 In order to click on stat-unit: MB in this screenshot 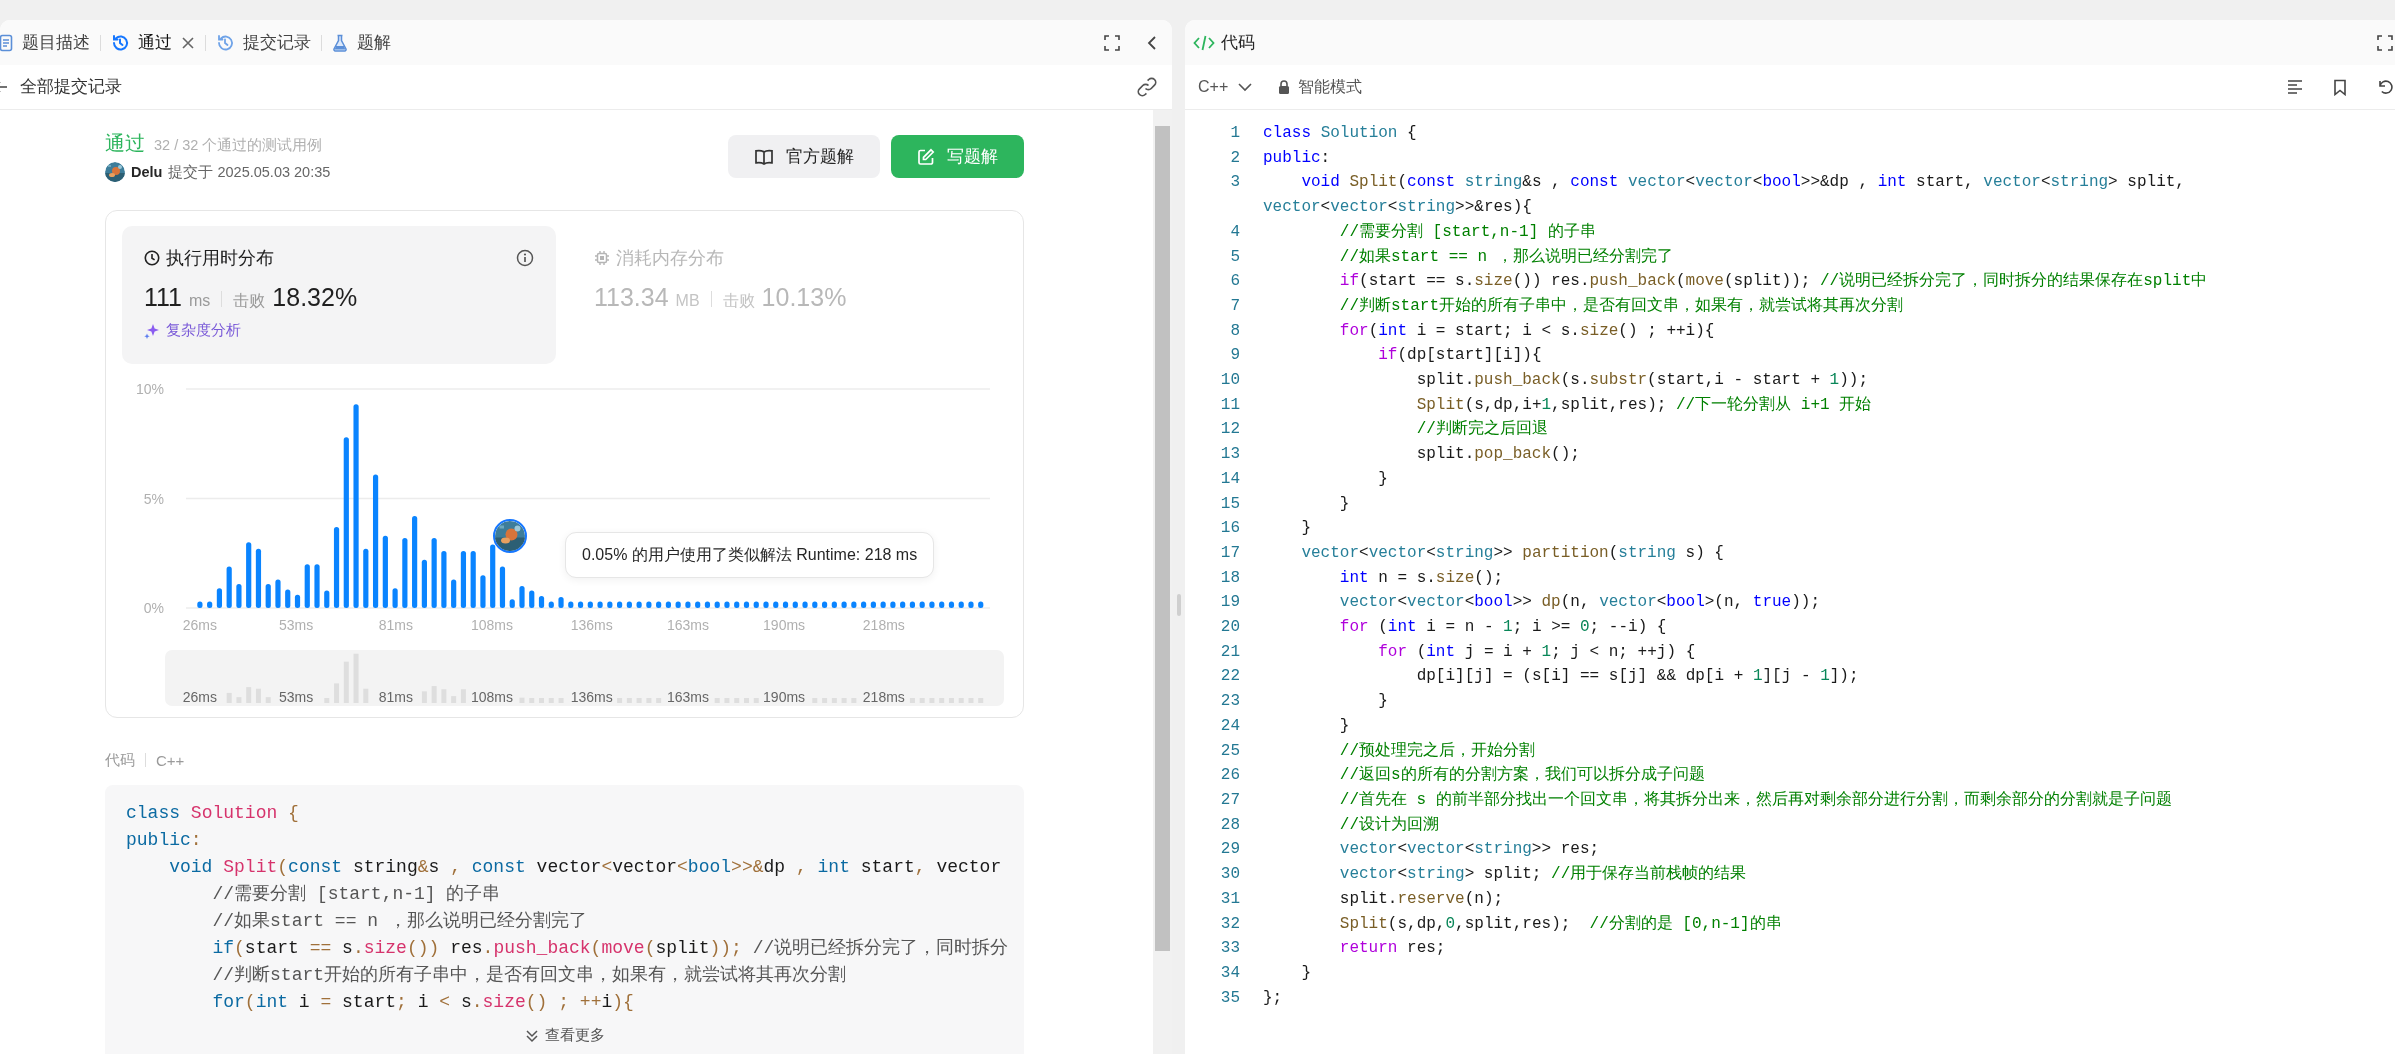, I will do `click(687, 301)`.